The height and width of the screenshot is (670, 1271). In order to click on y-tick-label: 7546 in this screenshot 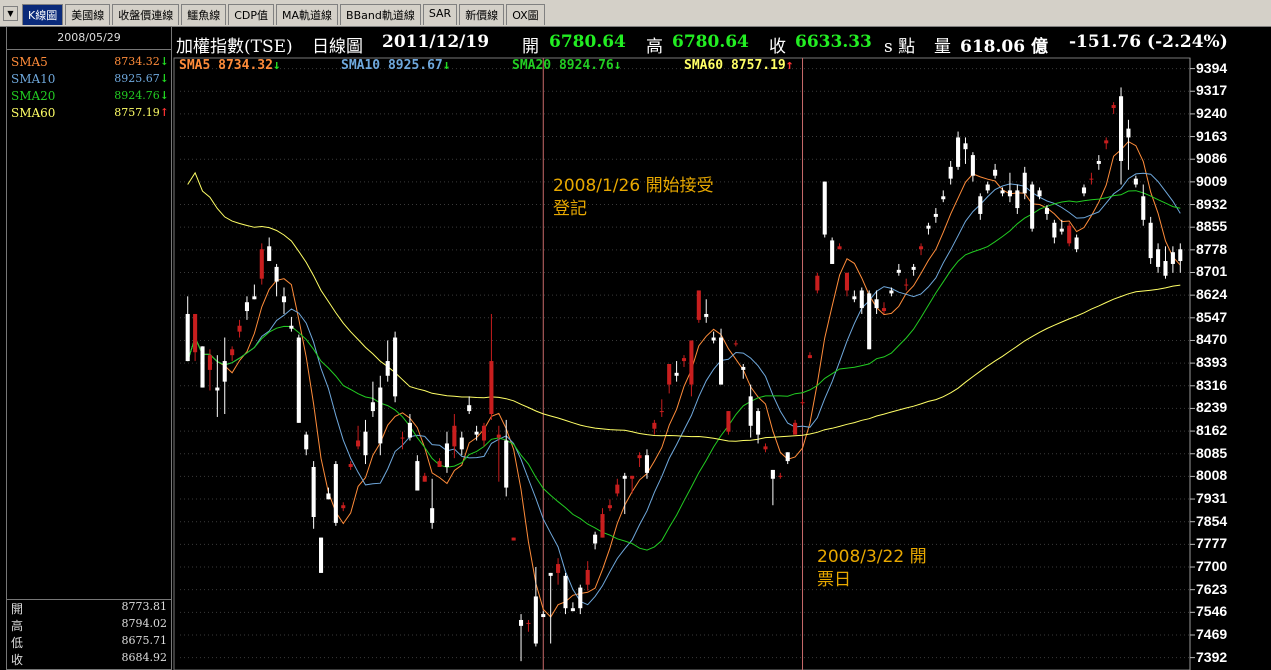, I will do `click(1212, 611)`.